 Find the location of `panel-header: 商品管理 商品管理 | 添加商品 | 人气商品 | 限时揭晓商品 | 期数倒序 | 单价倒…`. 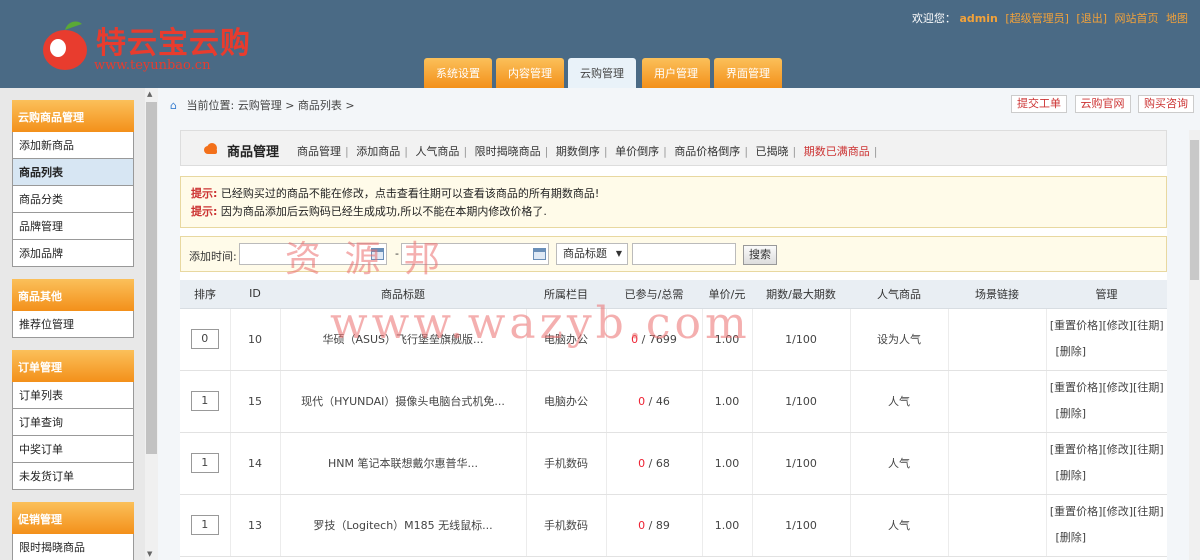

panel-header: 商品管理 商品管理 | 添加商品 | 人气商品 | 限时揭晓商品 | 期数倒序 | 单价倒… is located at coordinates (673, 148).